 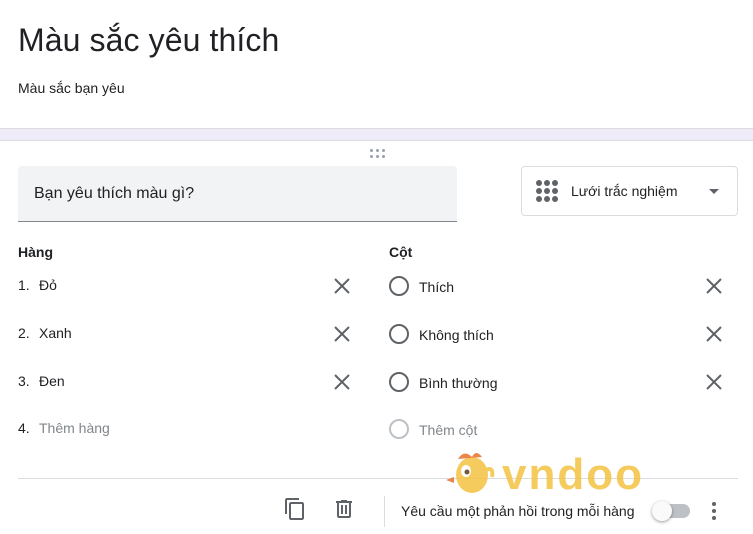 I want to click on columns-heading: Cột, so click(x=401, y=252).